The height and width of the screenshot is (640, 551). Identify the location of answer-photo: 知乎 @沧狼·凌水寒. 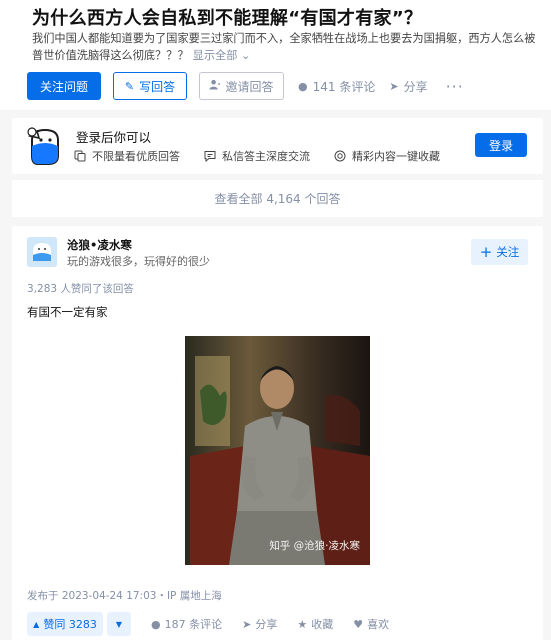
(277, 450).